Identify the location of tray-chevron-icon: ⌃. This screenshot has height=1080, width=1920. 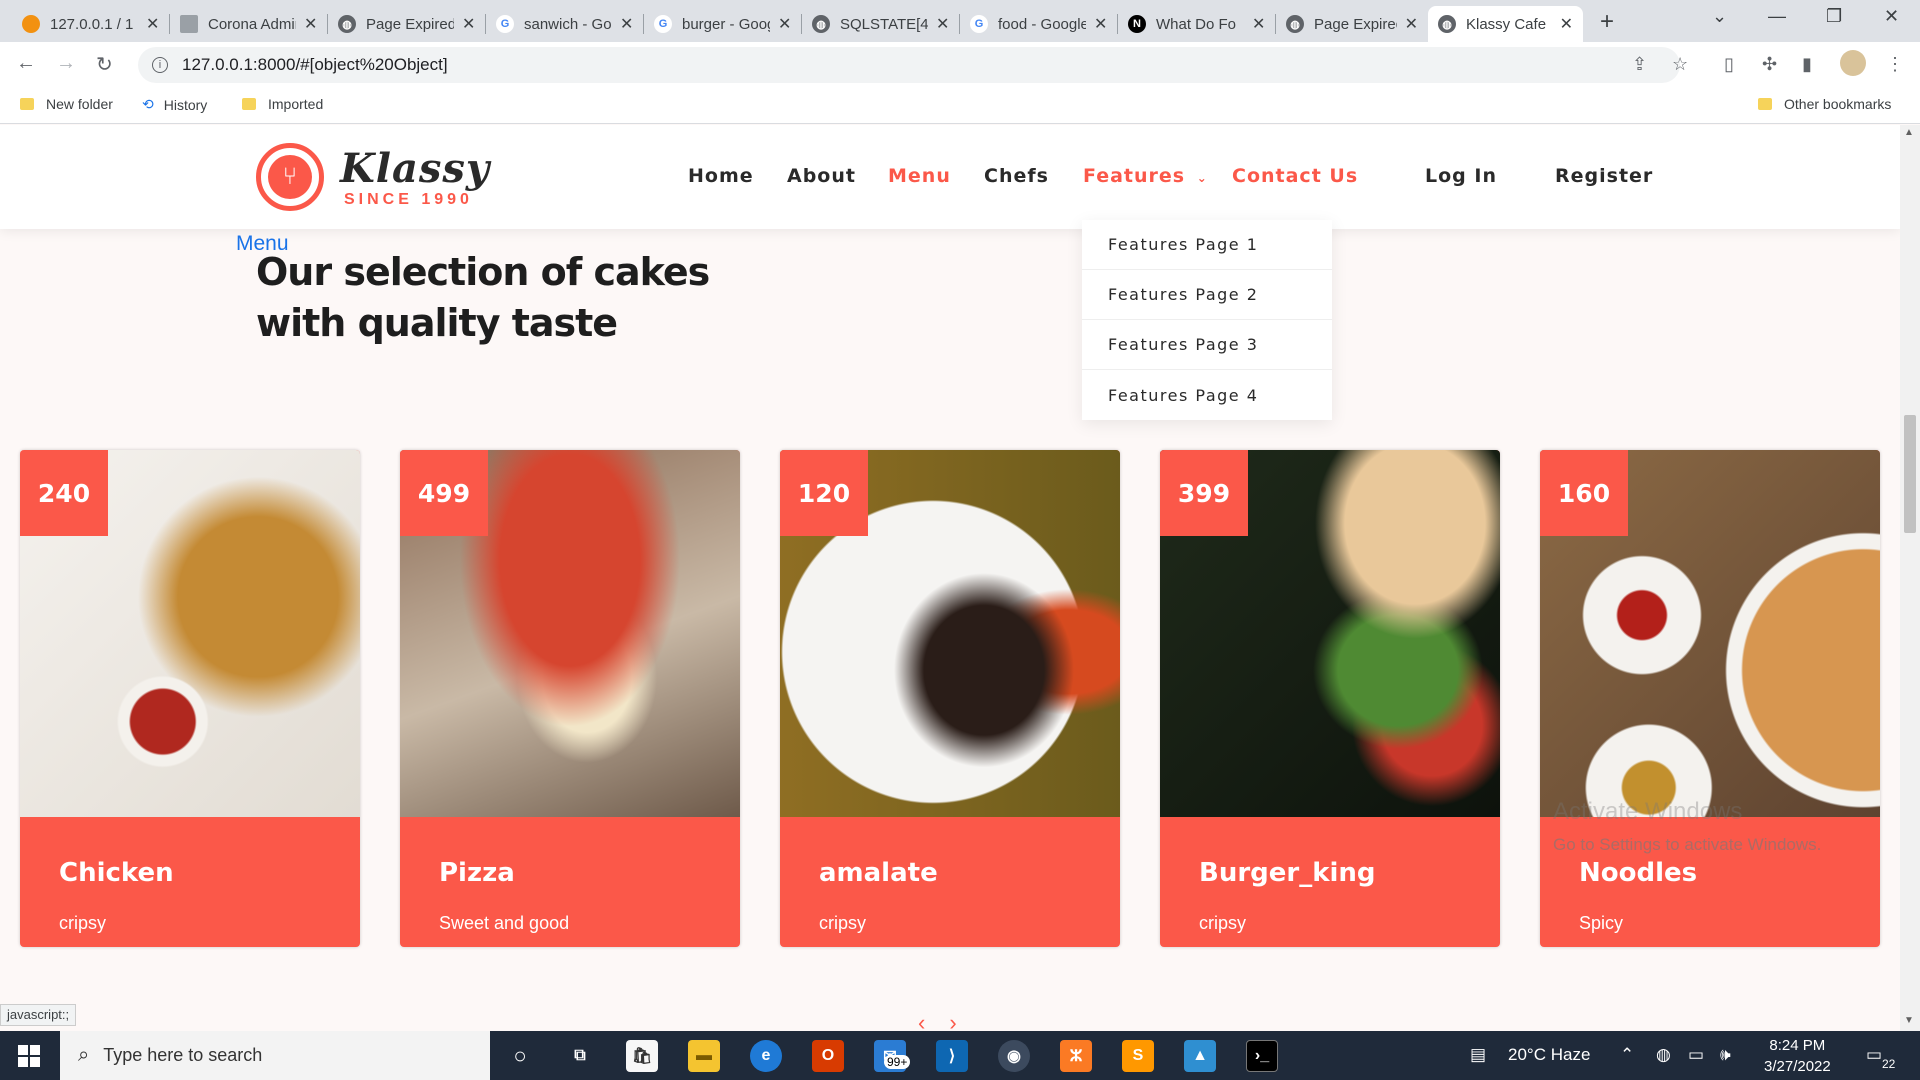
(1627, 1055).